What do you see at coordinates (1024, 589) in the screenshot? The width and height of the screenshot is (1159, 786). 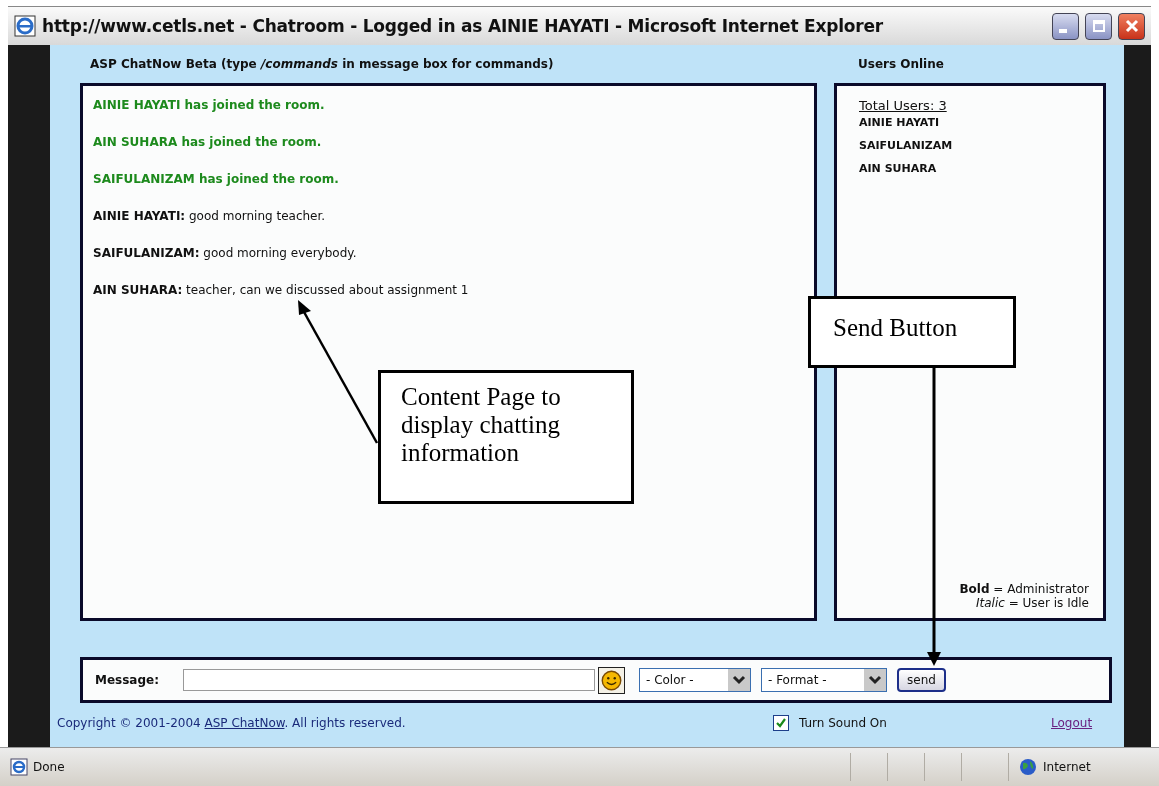 I see `legend-text: Bold = Administrator` at bounding box center [1024, 589].